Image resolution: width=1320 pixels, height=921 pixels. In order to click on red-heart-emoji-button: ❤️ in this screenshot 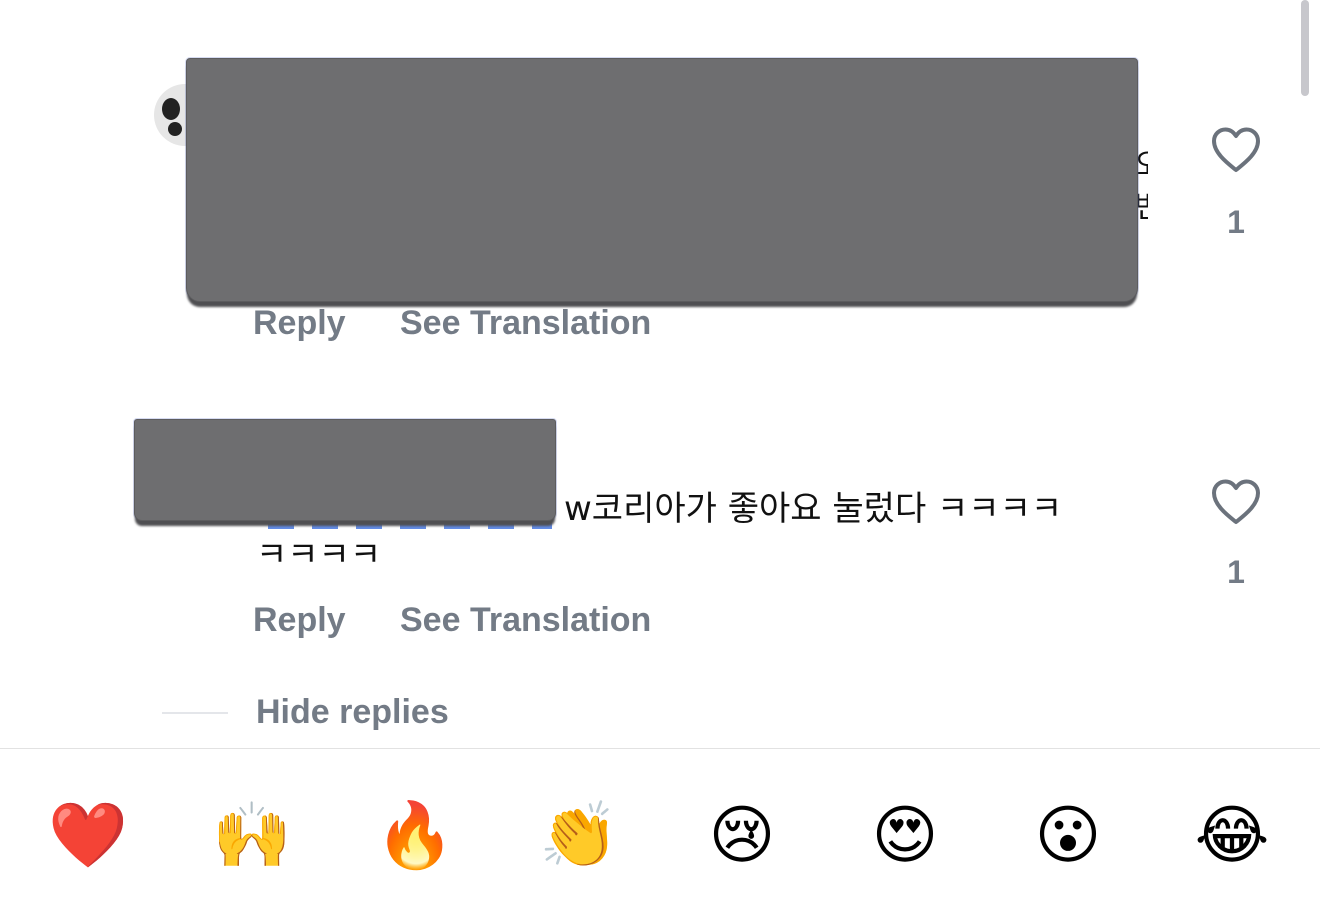, I will do `click(88, 836)`.